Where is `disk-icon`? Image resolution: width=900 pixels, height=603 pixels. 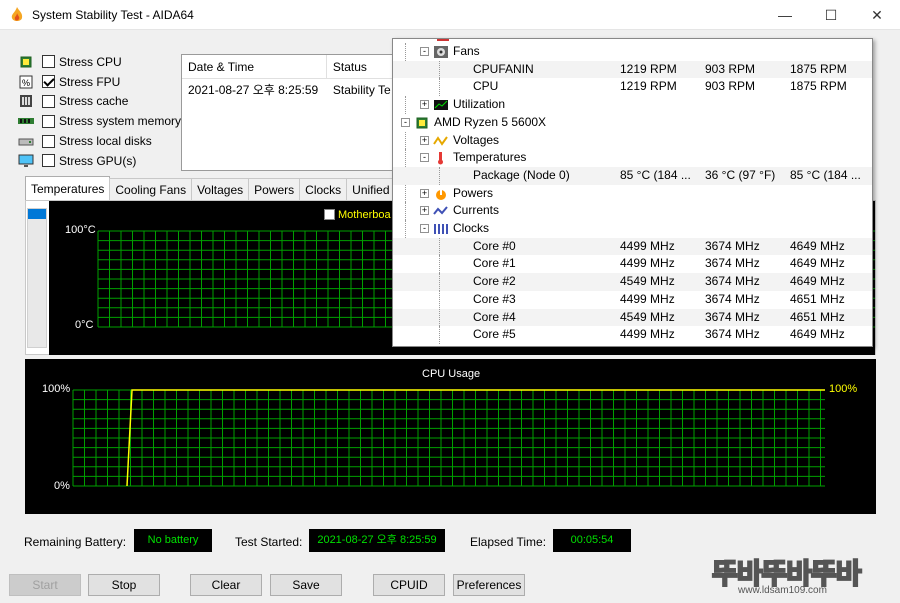 disk-icon is located at coordinates (26, 142).